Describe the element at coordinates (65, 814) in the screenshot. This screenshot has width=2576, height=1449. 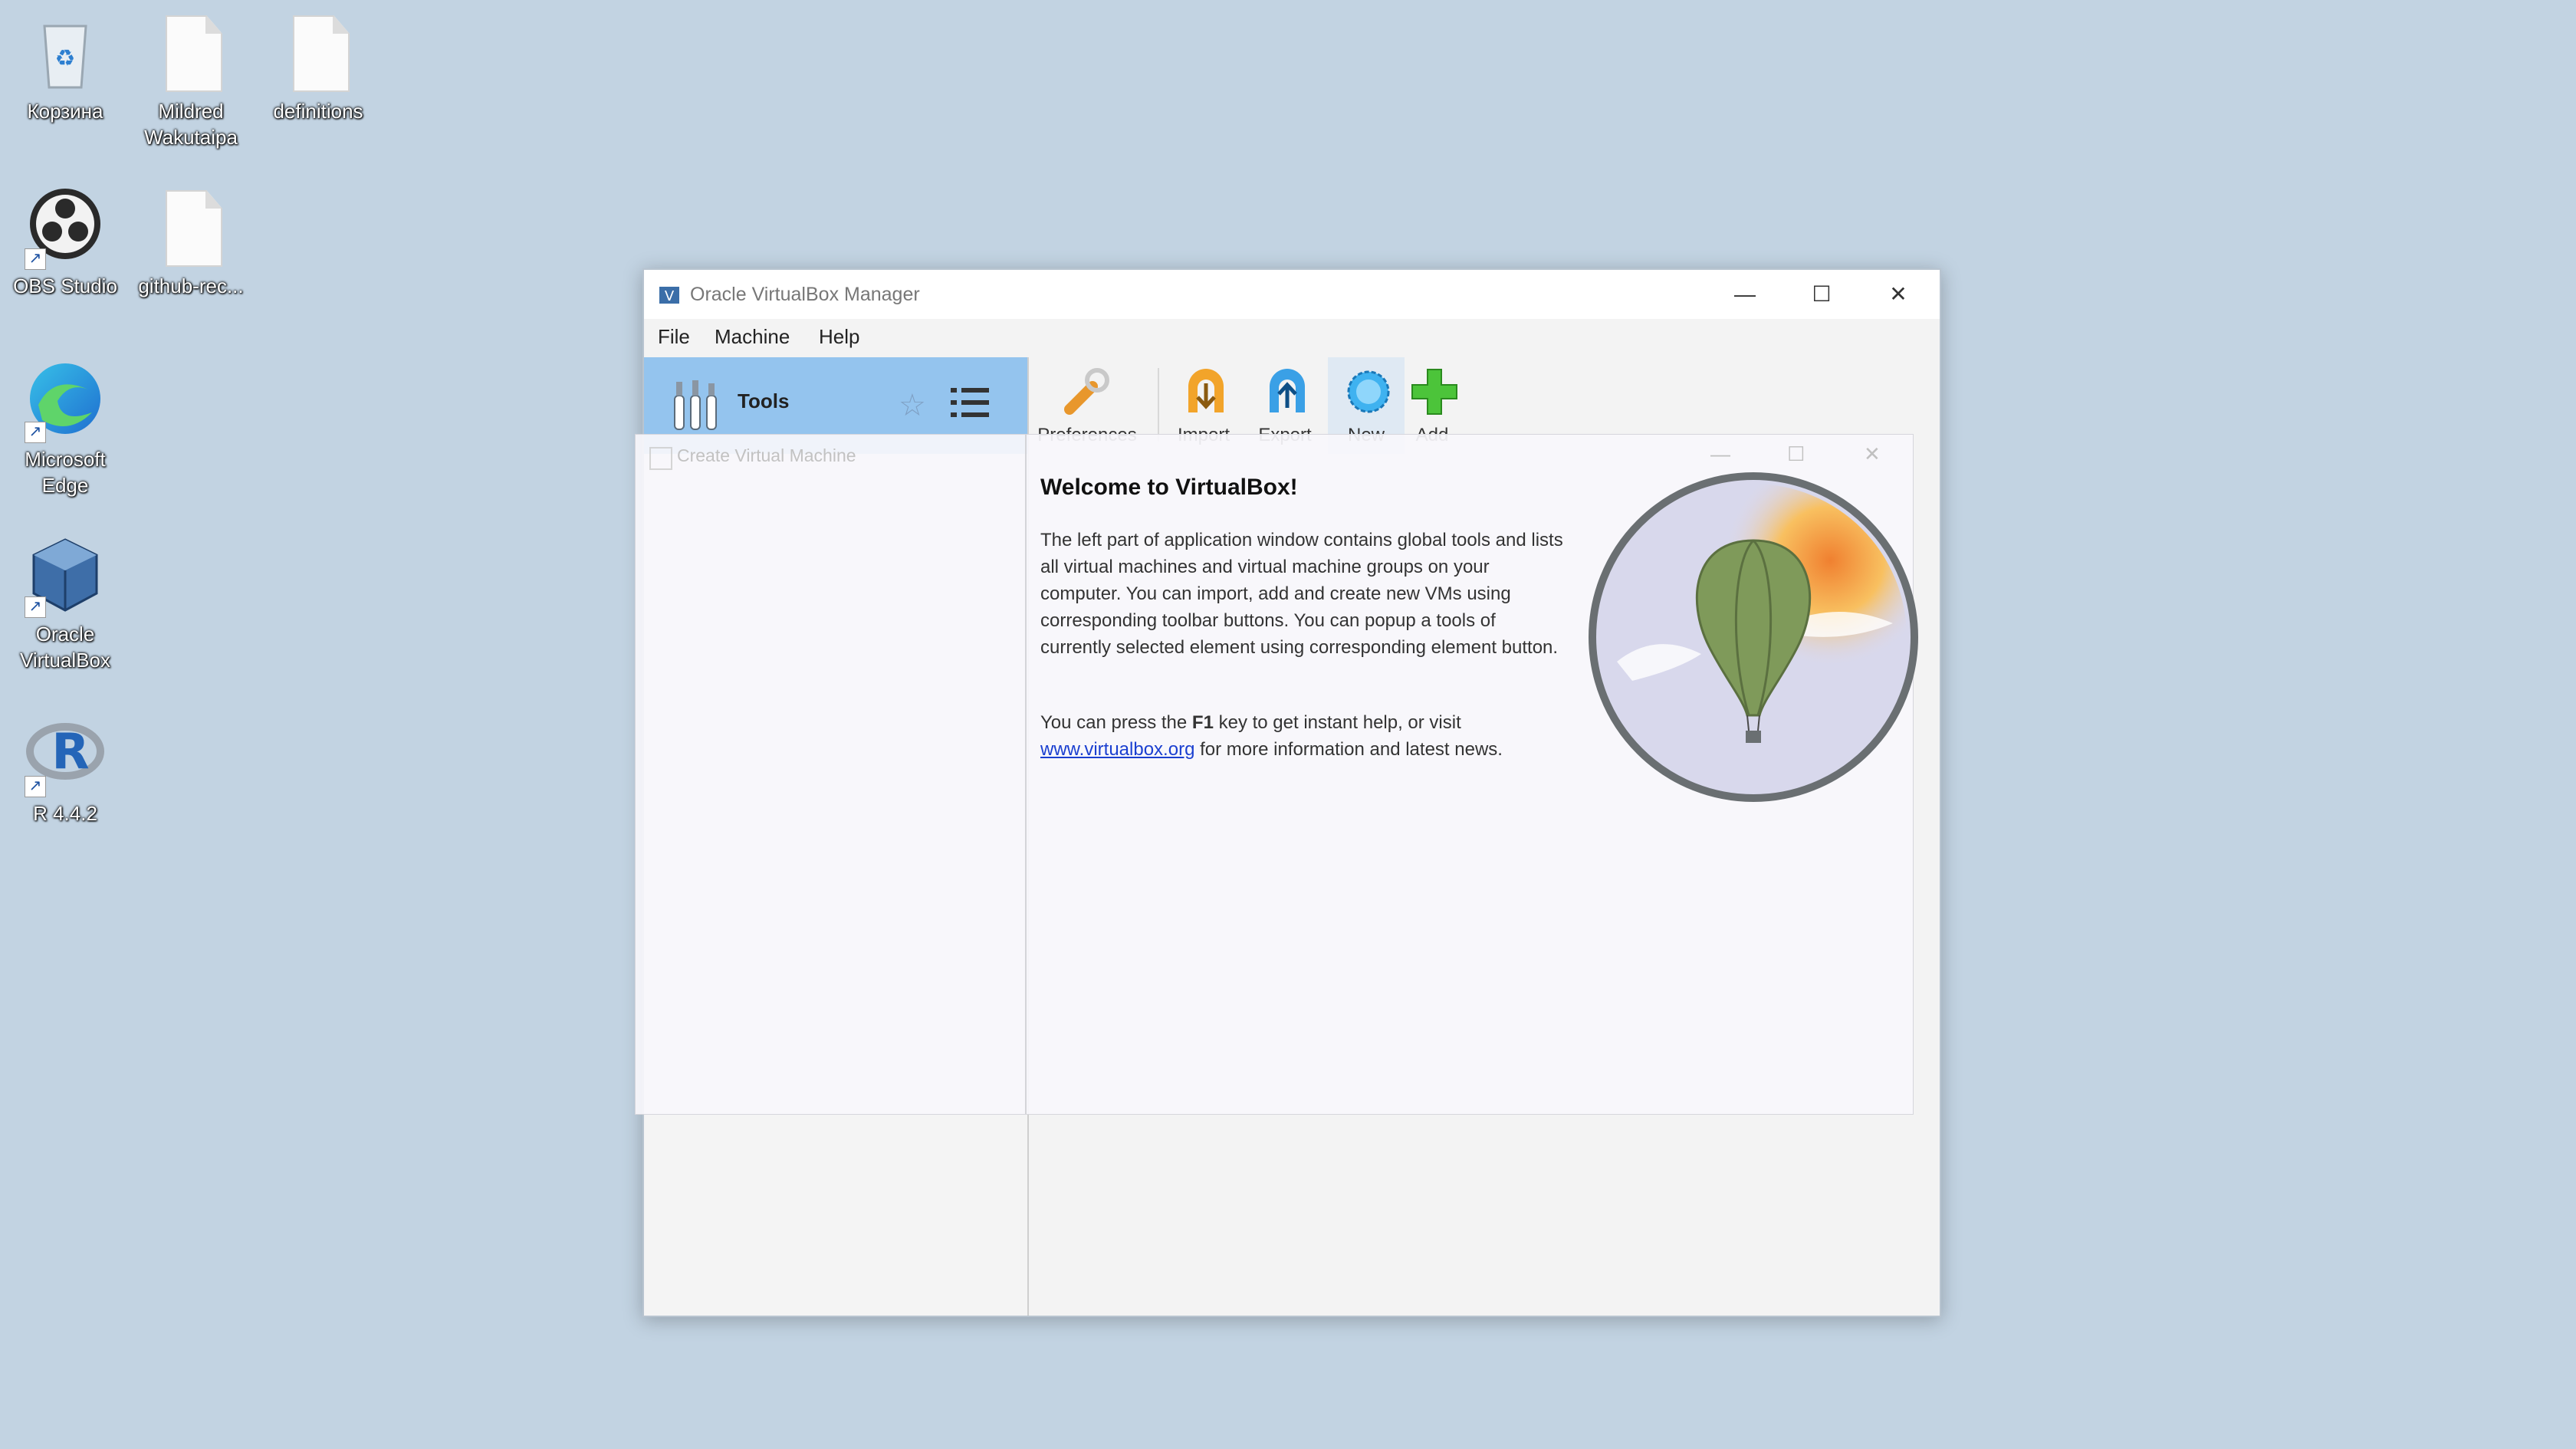
I see `desktop-icon-label: R 4.4.2` at that location.